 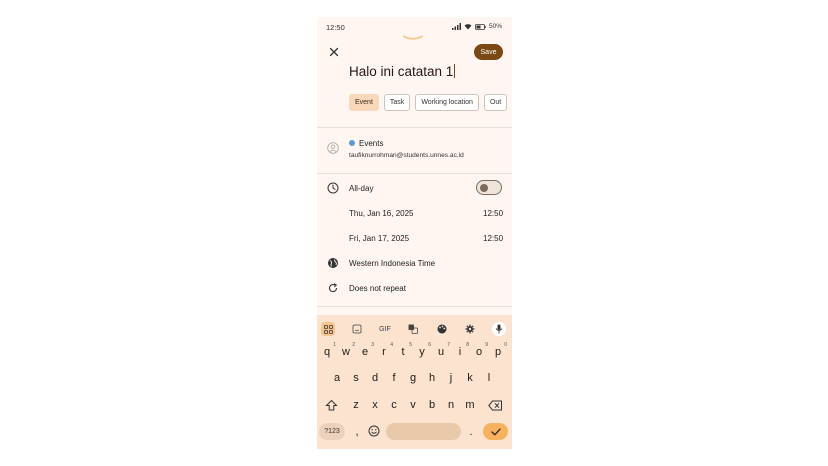 What do you see at coordinates (495, 102) in the screenshot?
I see `chip-out-of-office: Out` at bounding box center [495, 102].